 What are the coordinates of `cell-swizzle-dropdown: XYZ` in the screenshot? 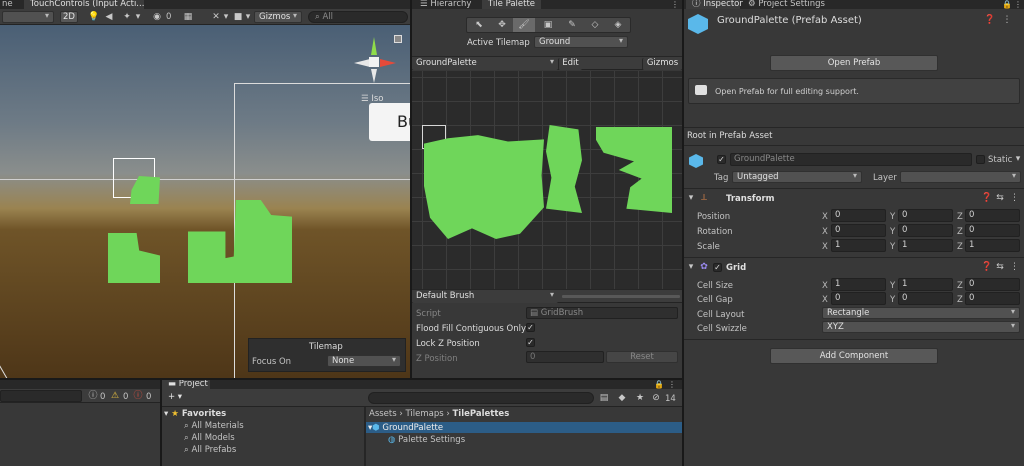 It's located at (921, 327).